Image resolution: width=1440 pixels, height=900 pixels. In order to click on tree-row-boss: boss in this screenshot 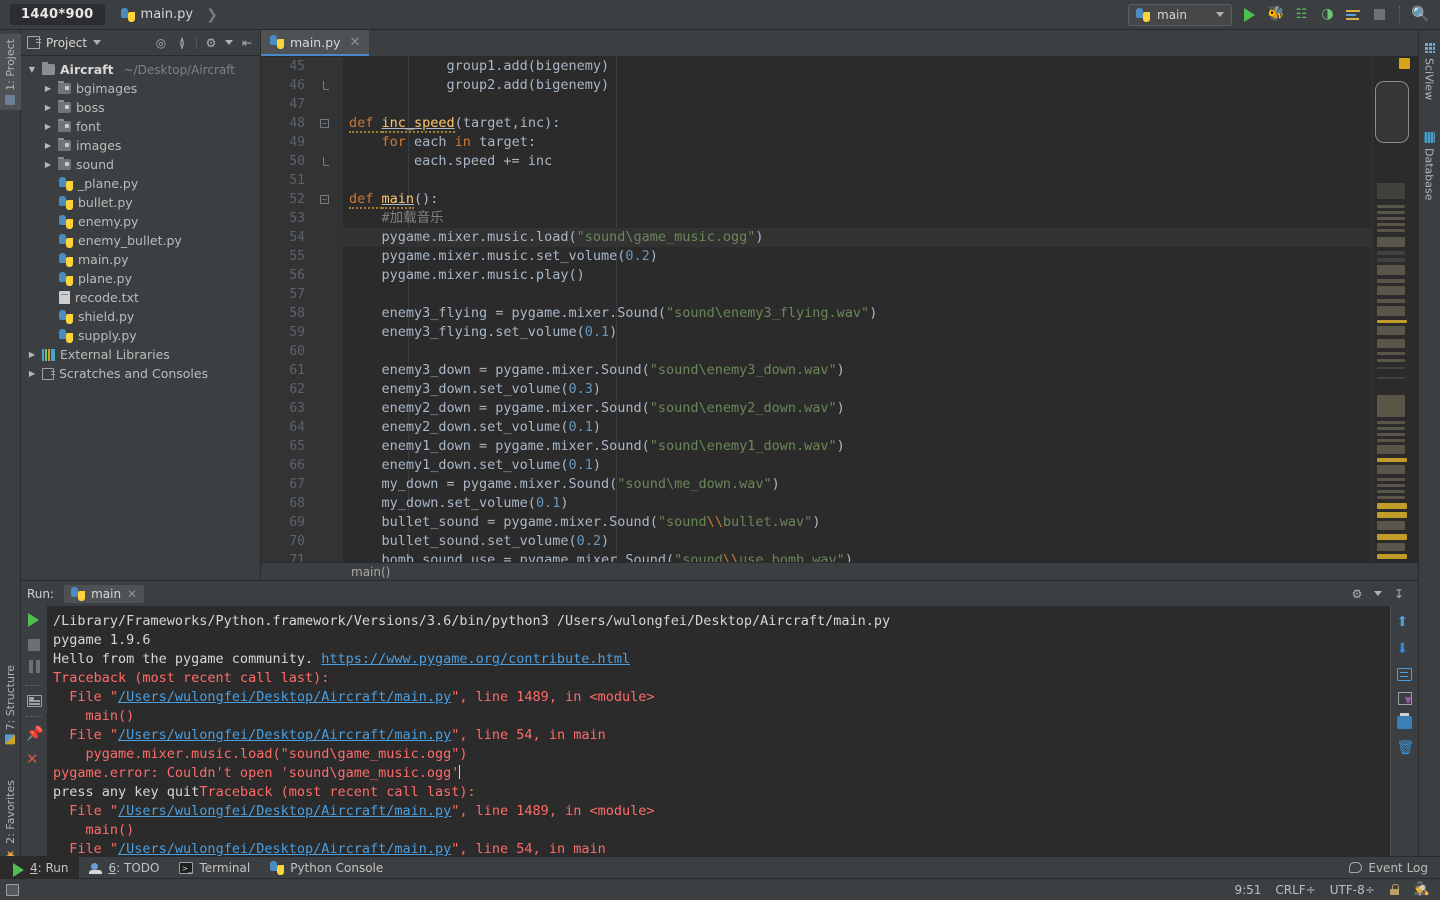, I will do `click(140, 107)`.